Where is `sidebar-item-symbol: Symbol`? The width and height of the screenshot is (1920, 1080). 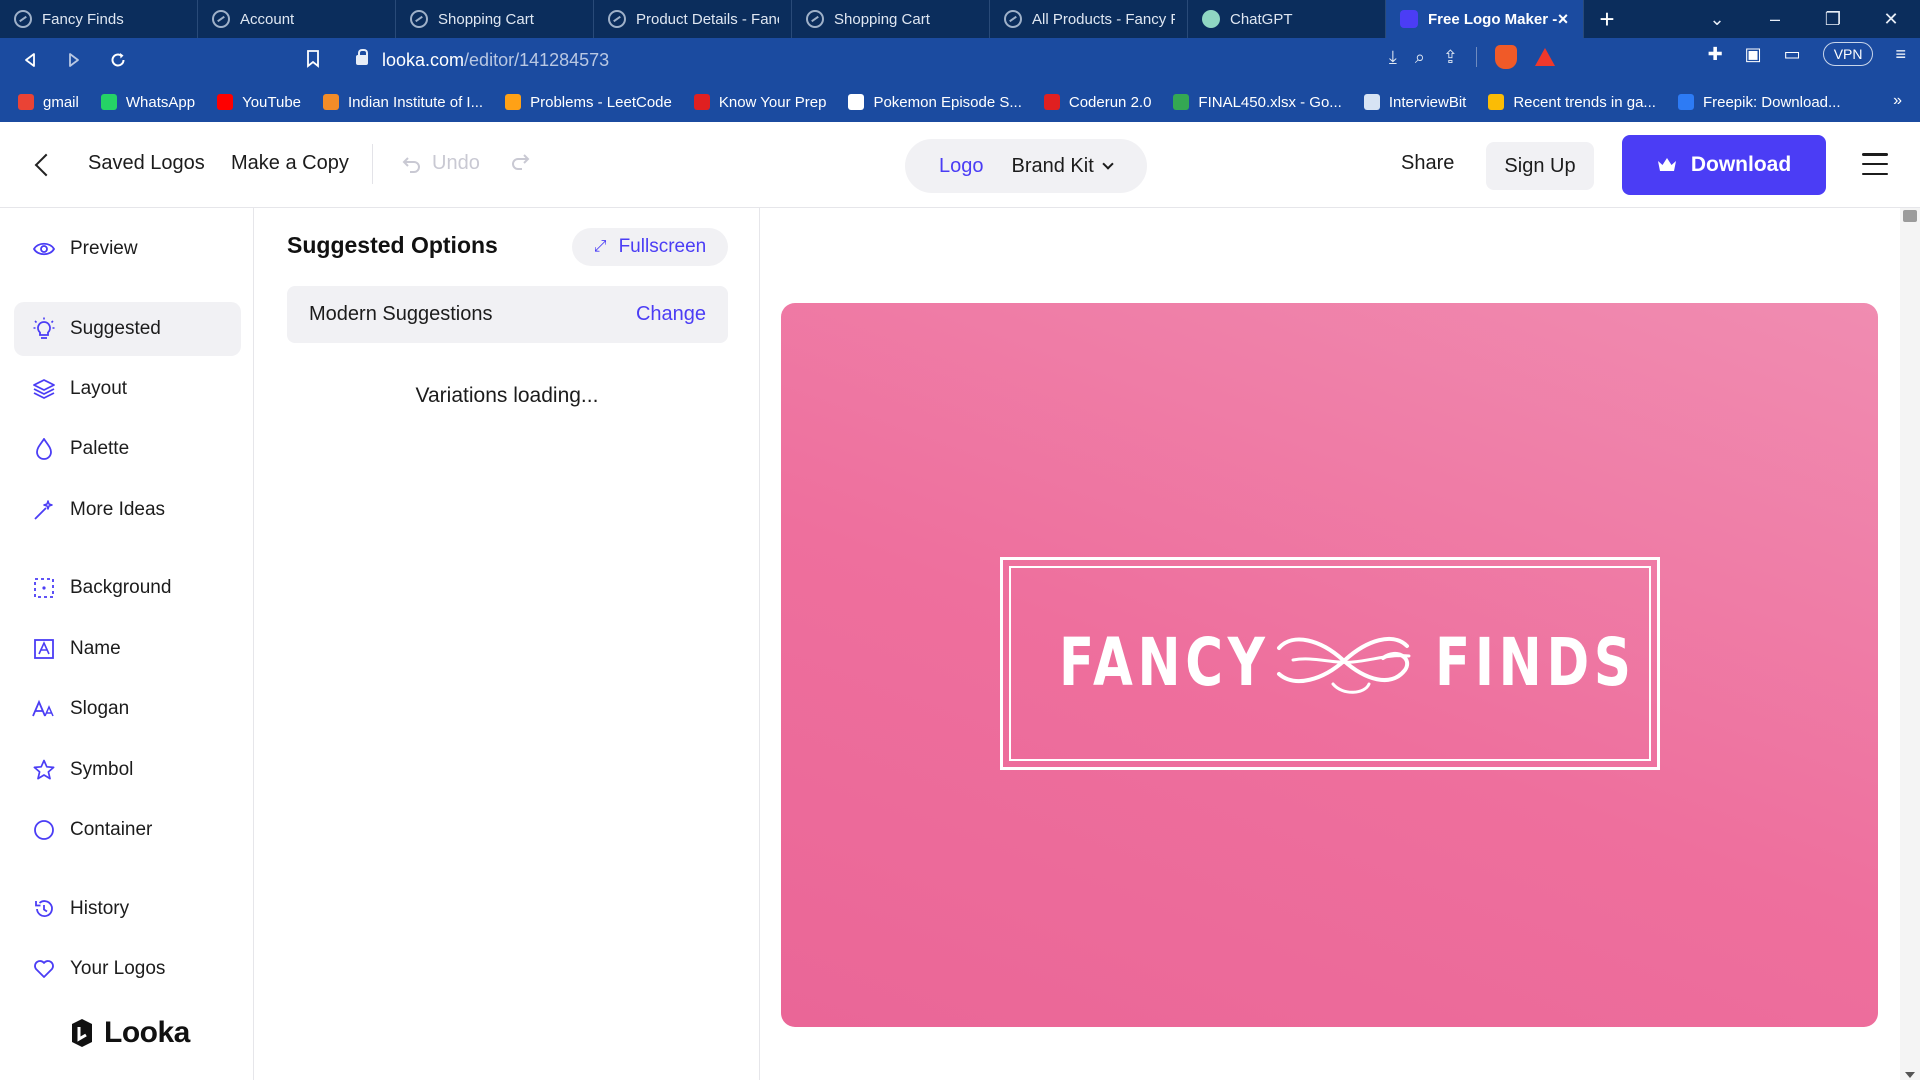
sidebar-item-symbol: Symbol is located at coordinates (127, 770).